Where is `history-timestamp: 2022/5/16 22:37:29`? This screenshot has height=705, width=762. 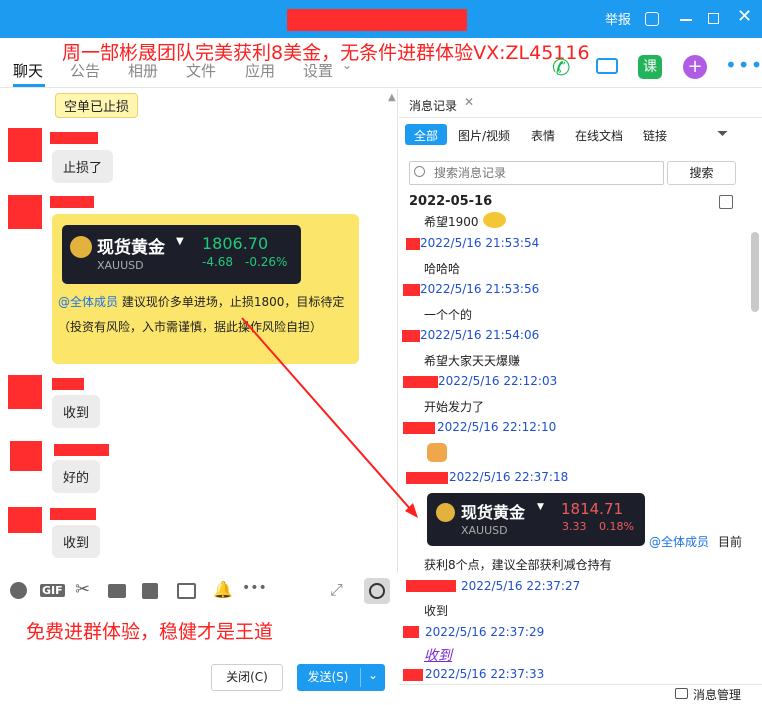
history-timestamp: 2022/5/16 22:37:29 is located at coordinates (485, 632).